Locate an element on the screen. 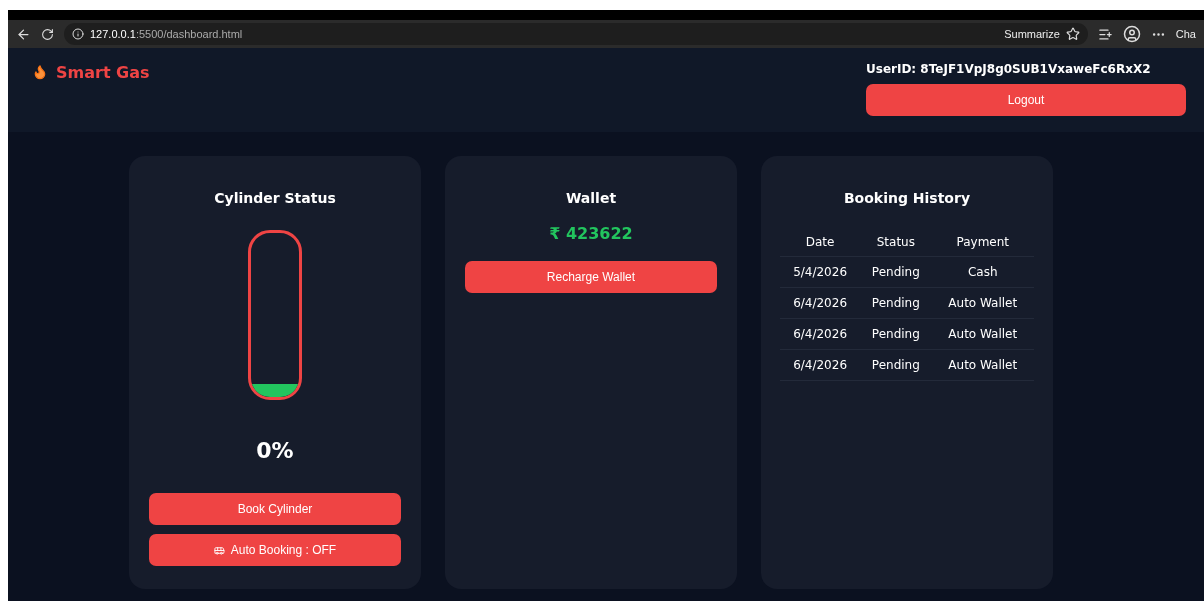 The image size is (1204, 601). logout-button: Logout is located at coordinates (1026, 100).